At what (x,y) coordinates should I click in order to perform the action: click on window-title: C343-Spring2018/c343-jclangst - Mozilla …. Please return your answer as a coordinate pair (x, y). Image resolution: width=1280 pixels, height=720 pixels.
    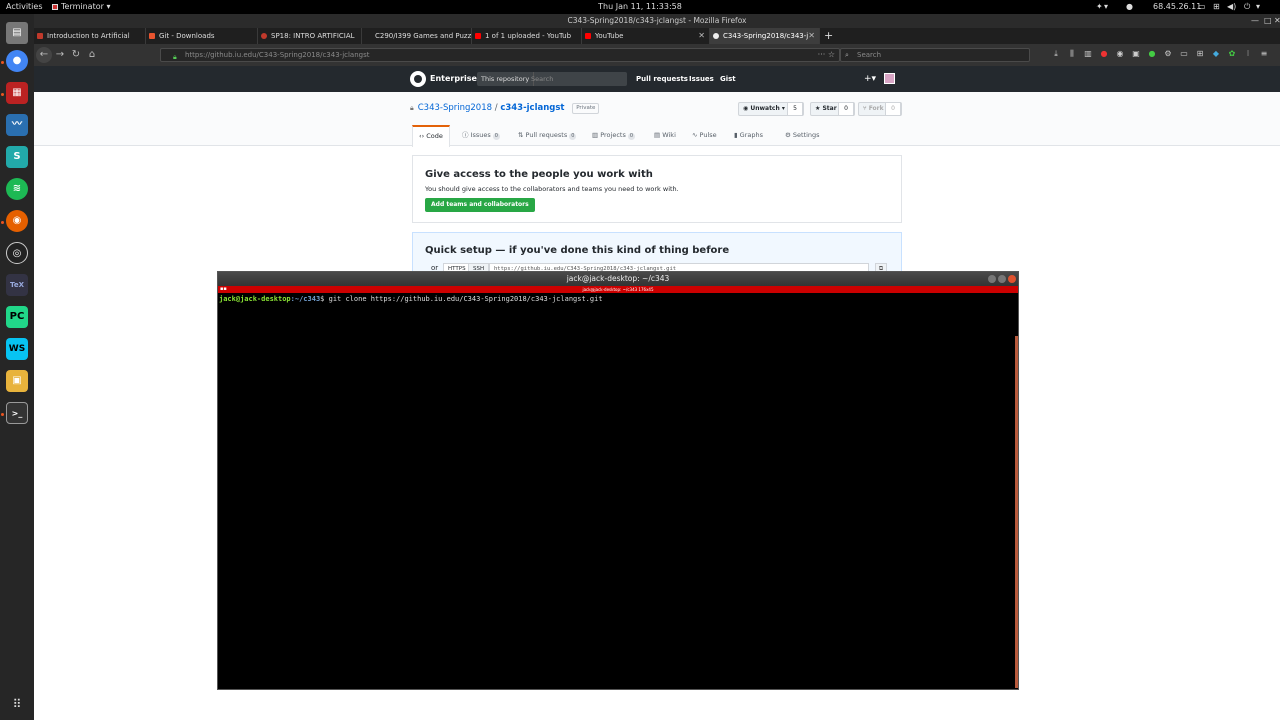
    Looking at the image, I should click on (657, 20).